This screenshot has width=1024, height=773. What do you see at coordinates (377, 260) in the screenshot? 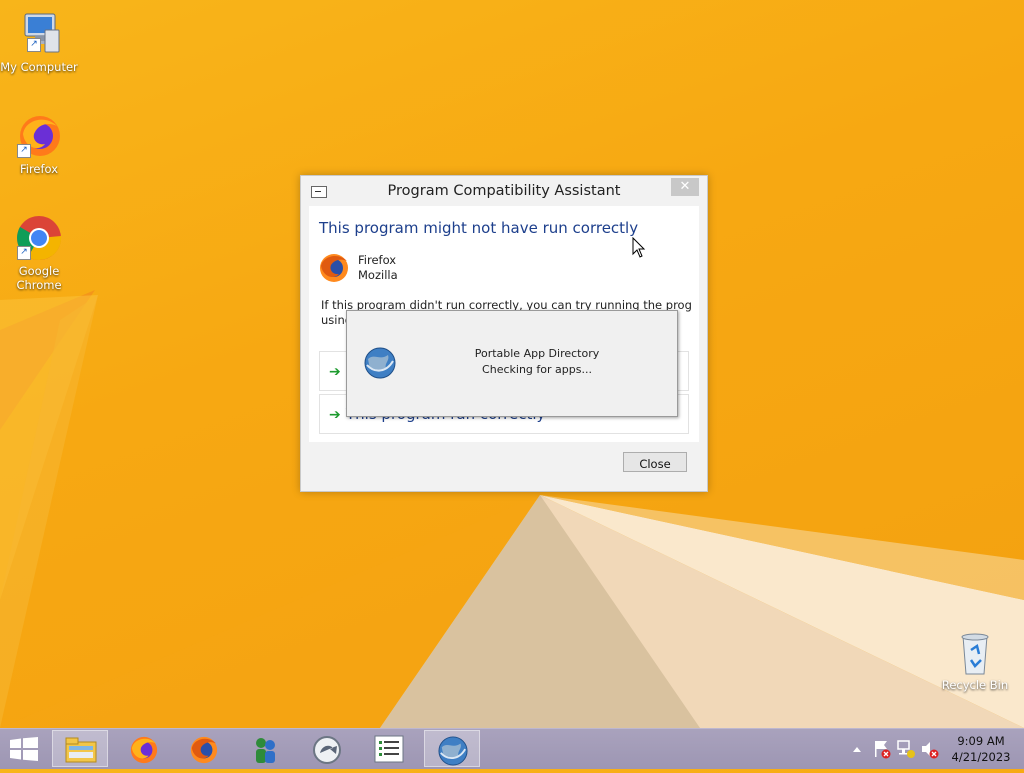
I see `app-name: Firefox` at bounding box center [377, 260].